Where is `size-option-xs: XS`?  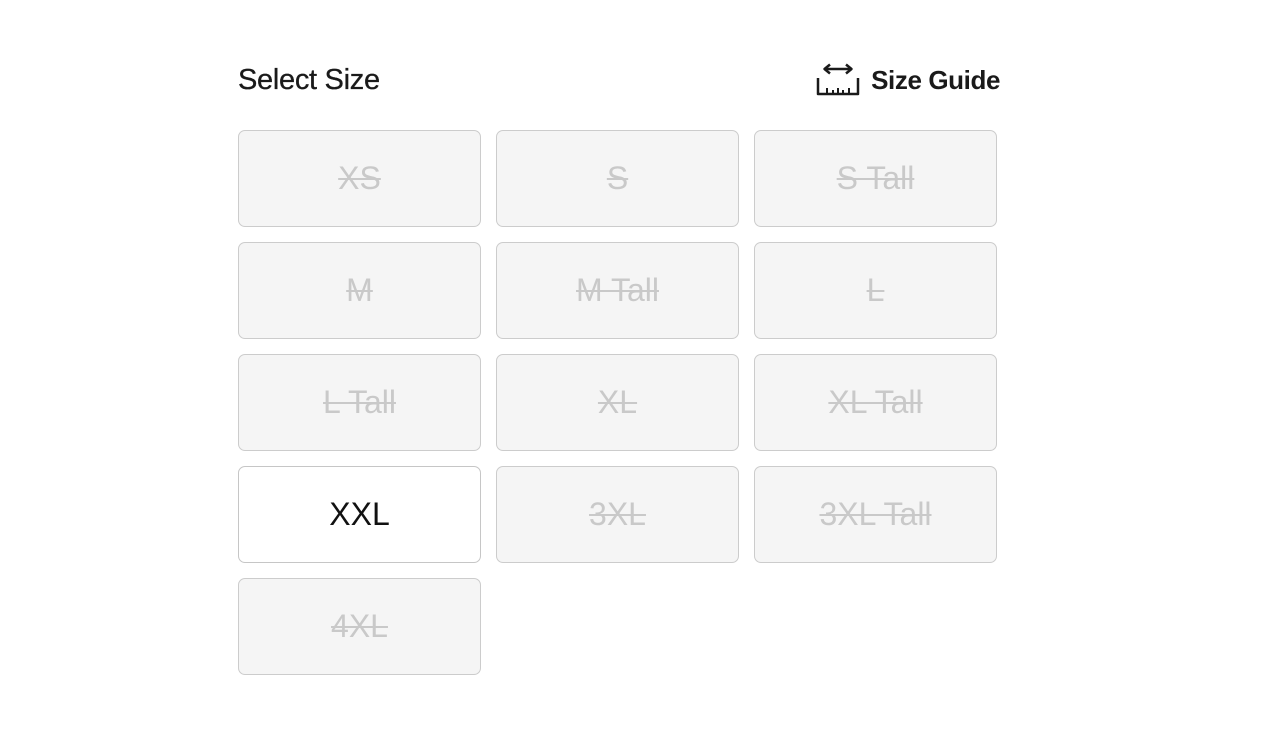
size-option-xs: XS is located at coordinates (359, 178).